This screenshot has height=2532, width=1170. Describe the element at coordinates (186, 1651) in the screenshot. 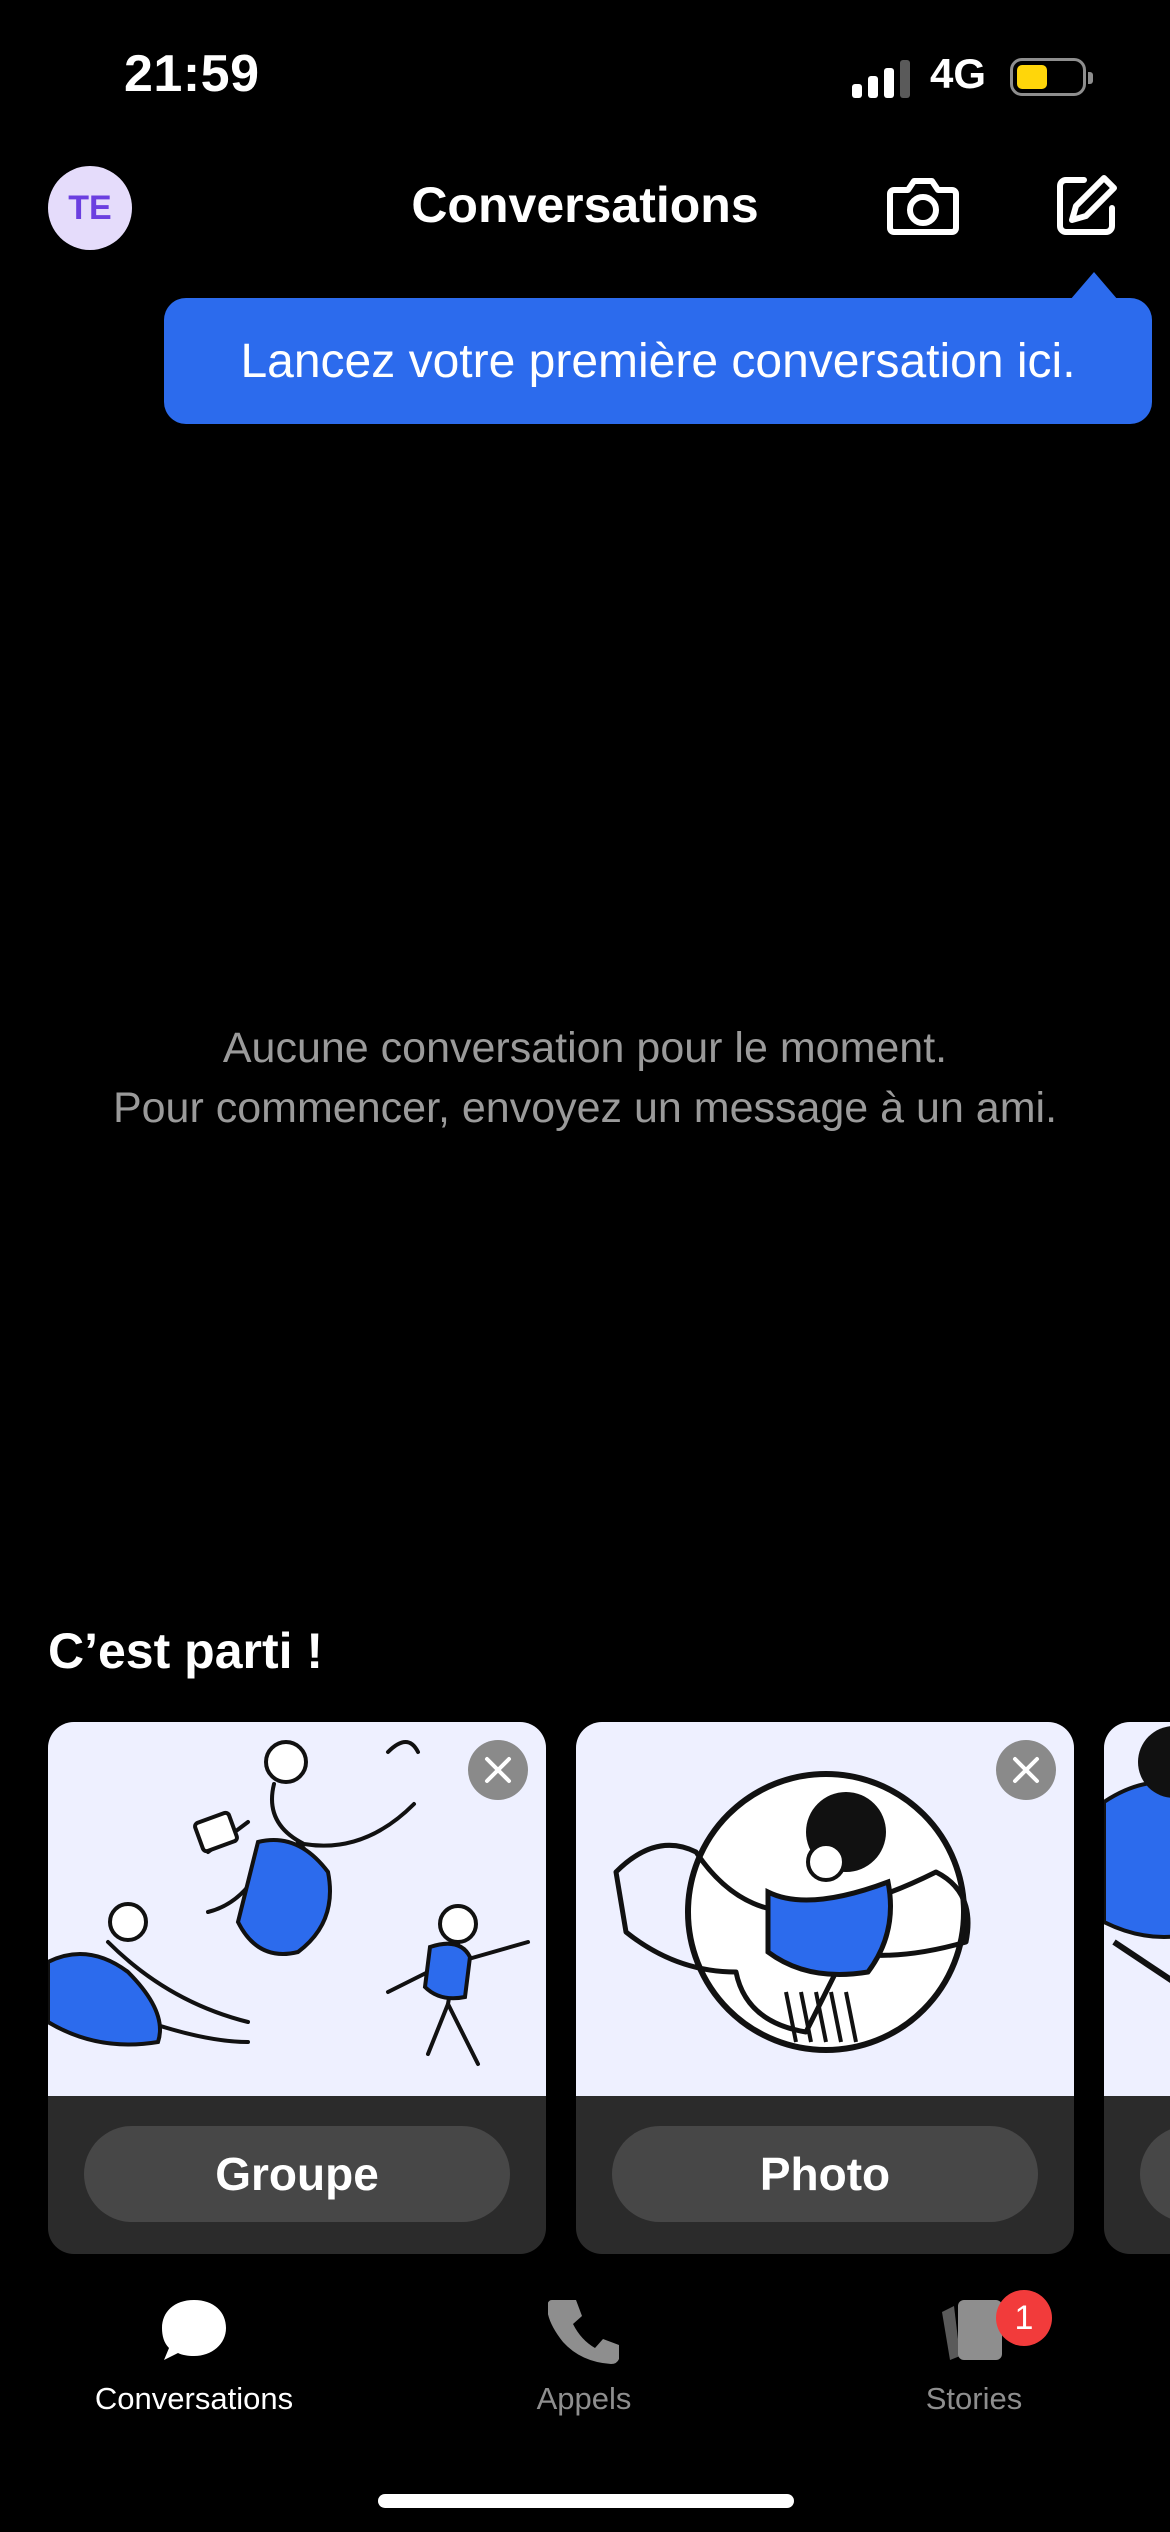

I see `section-title: C’est parti !` at that location.